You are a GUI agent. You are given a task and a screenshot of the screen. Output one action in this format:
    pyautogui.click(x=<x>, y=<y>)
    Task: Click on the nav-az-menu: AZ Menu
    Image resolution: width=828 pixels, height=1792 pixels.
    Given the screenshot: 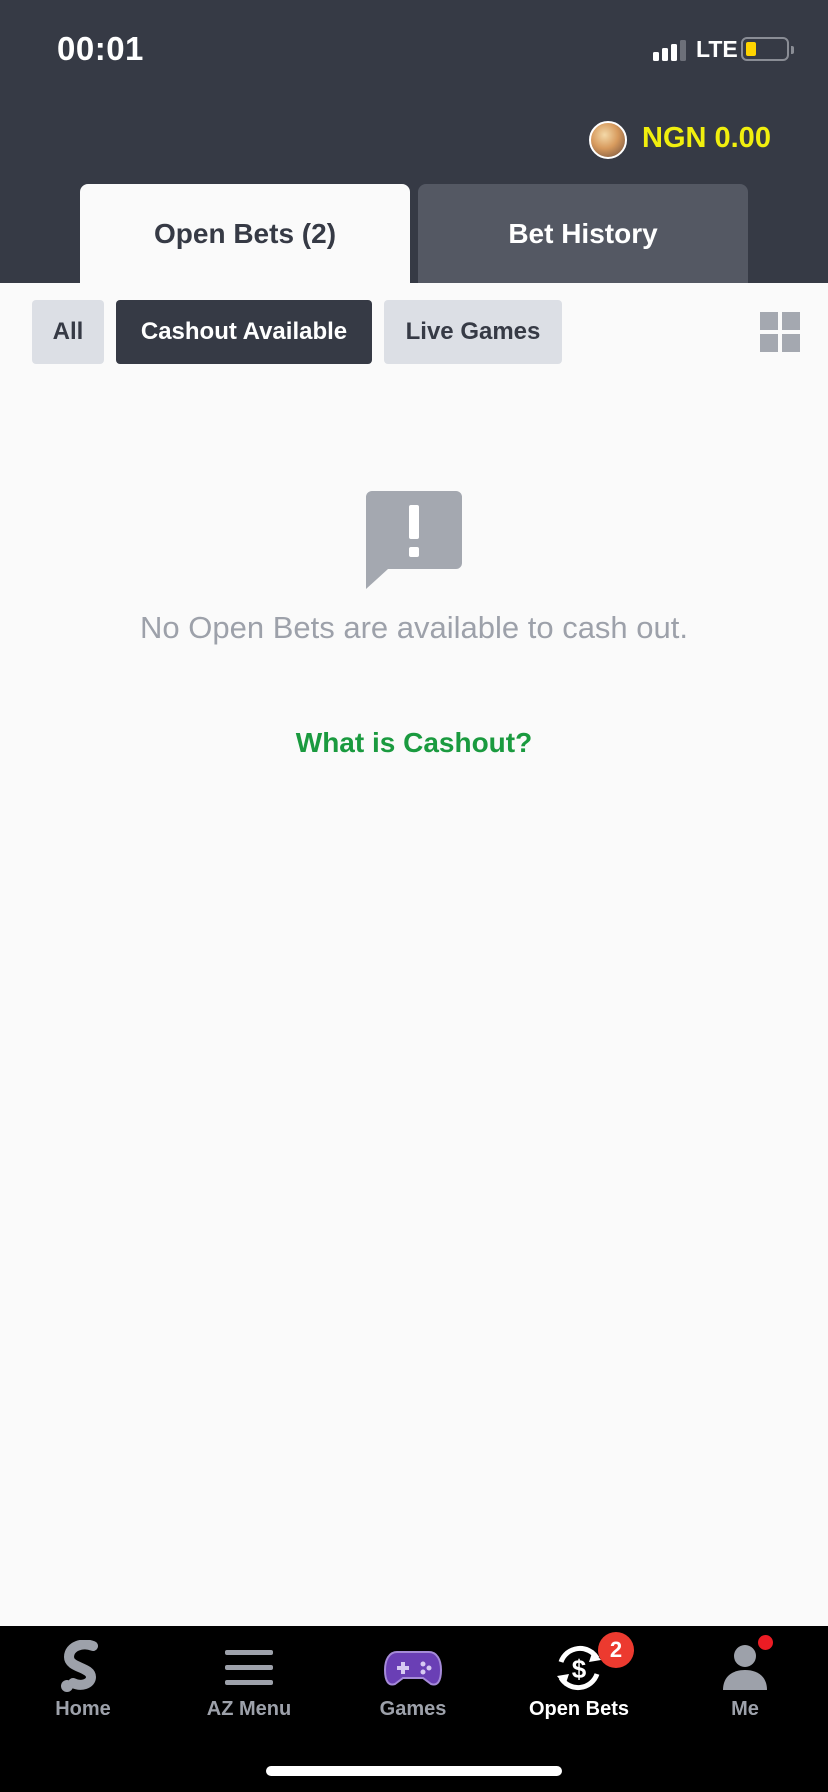 What is the action you would take?
    pyautogui.click(x=249, y=1691)
    